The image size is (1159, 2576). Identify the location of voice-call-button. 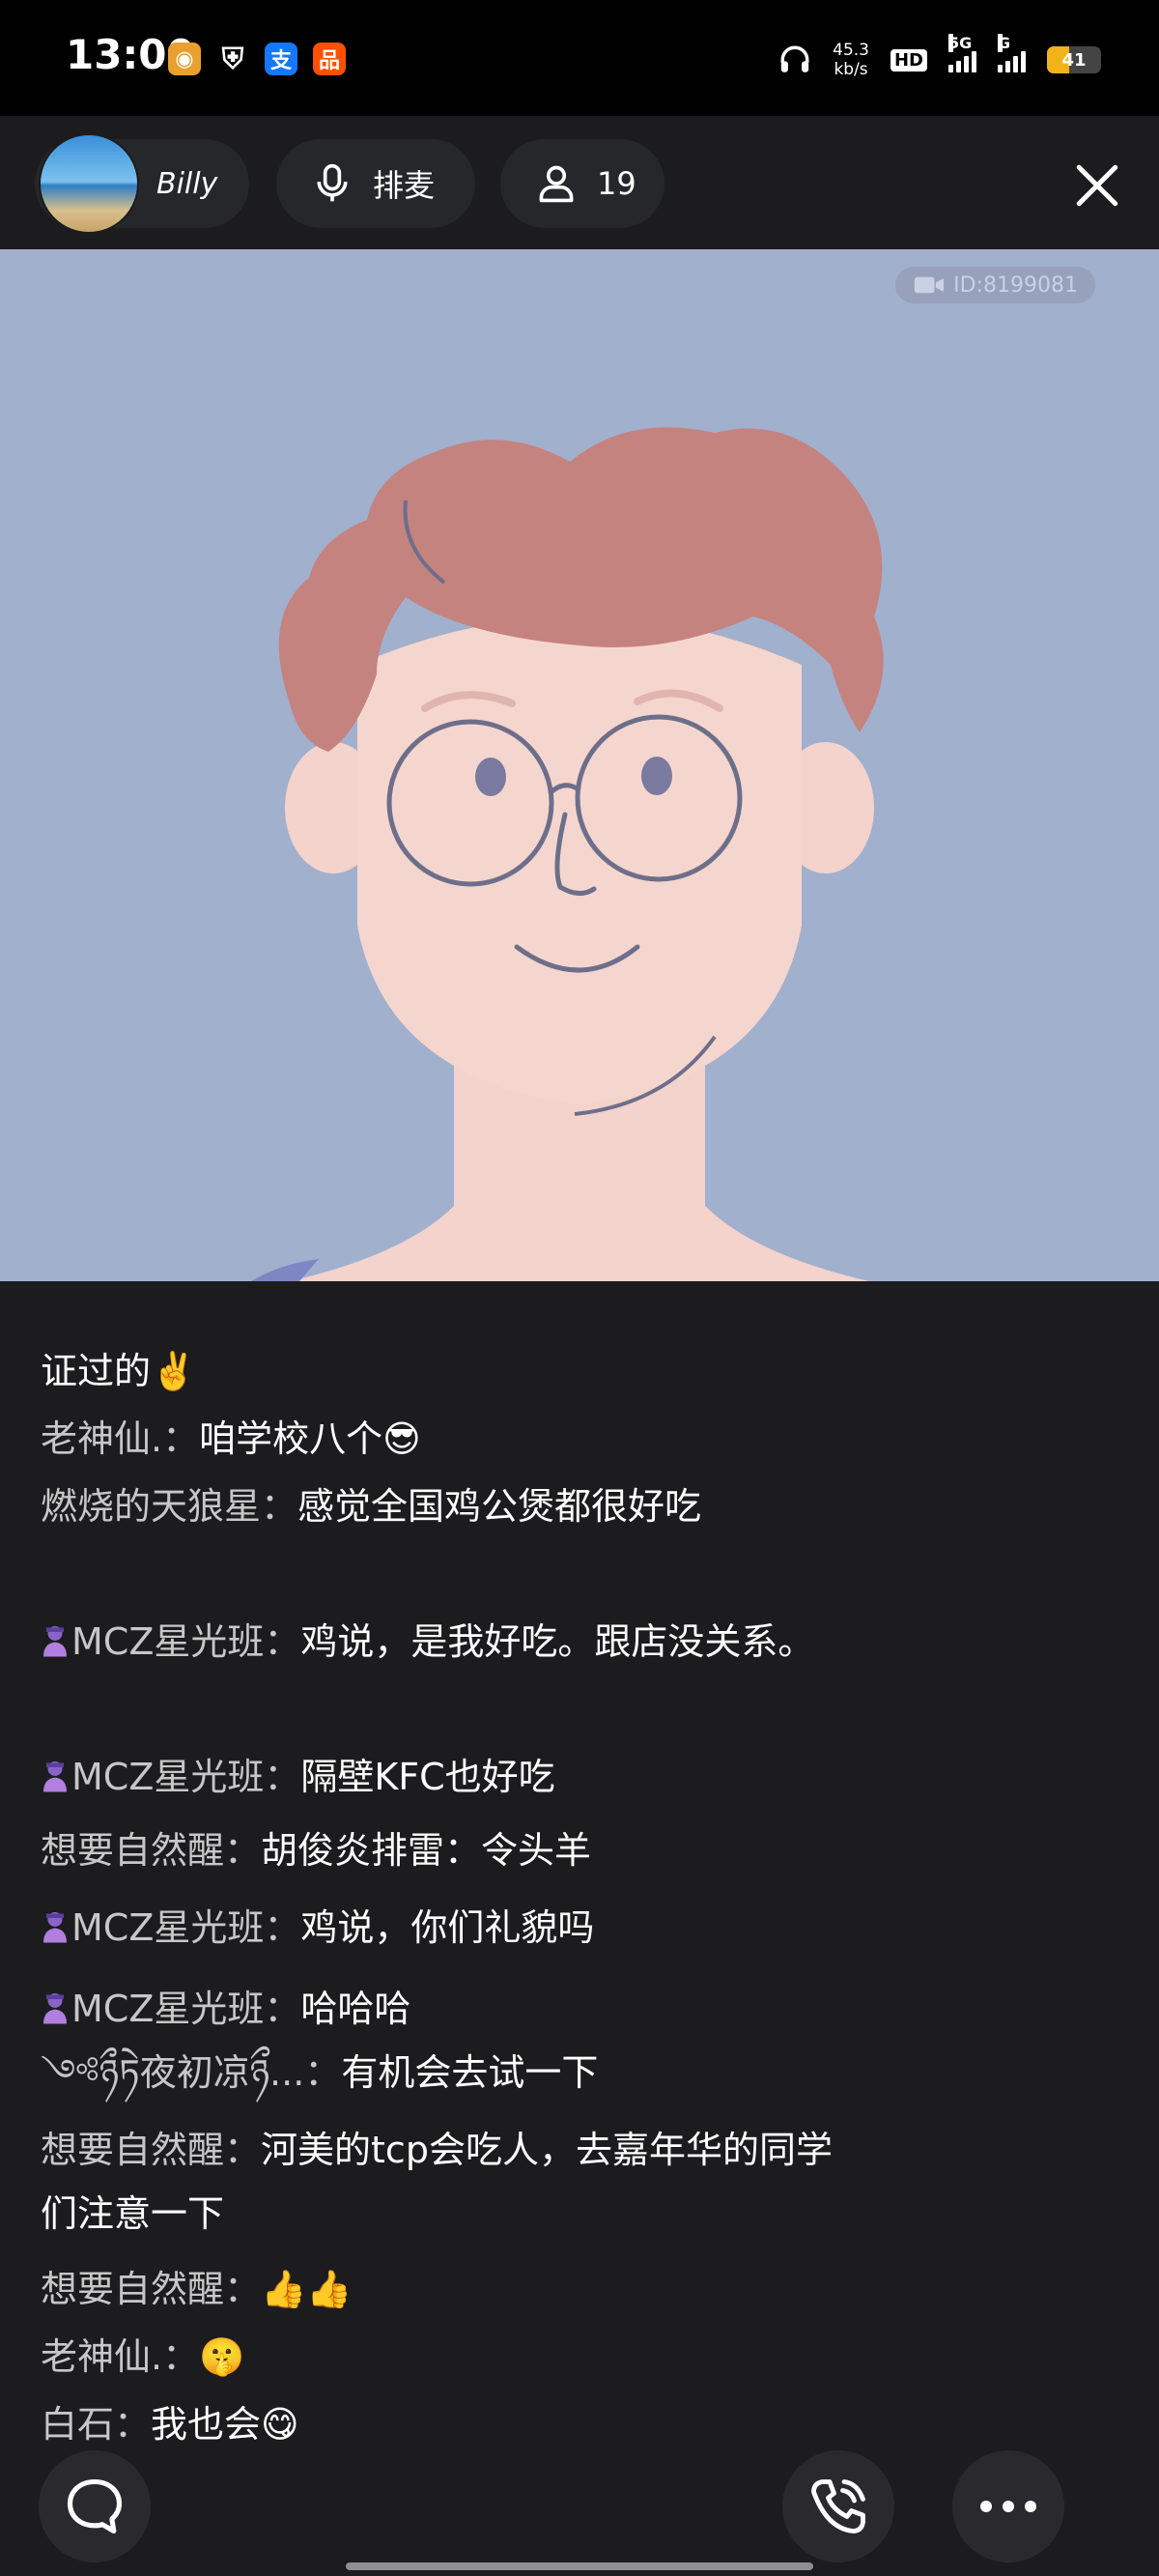
(838, 2506).